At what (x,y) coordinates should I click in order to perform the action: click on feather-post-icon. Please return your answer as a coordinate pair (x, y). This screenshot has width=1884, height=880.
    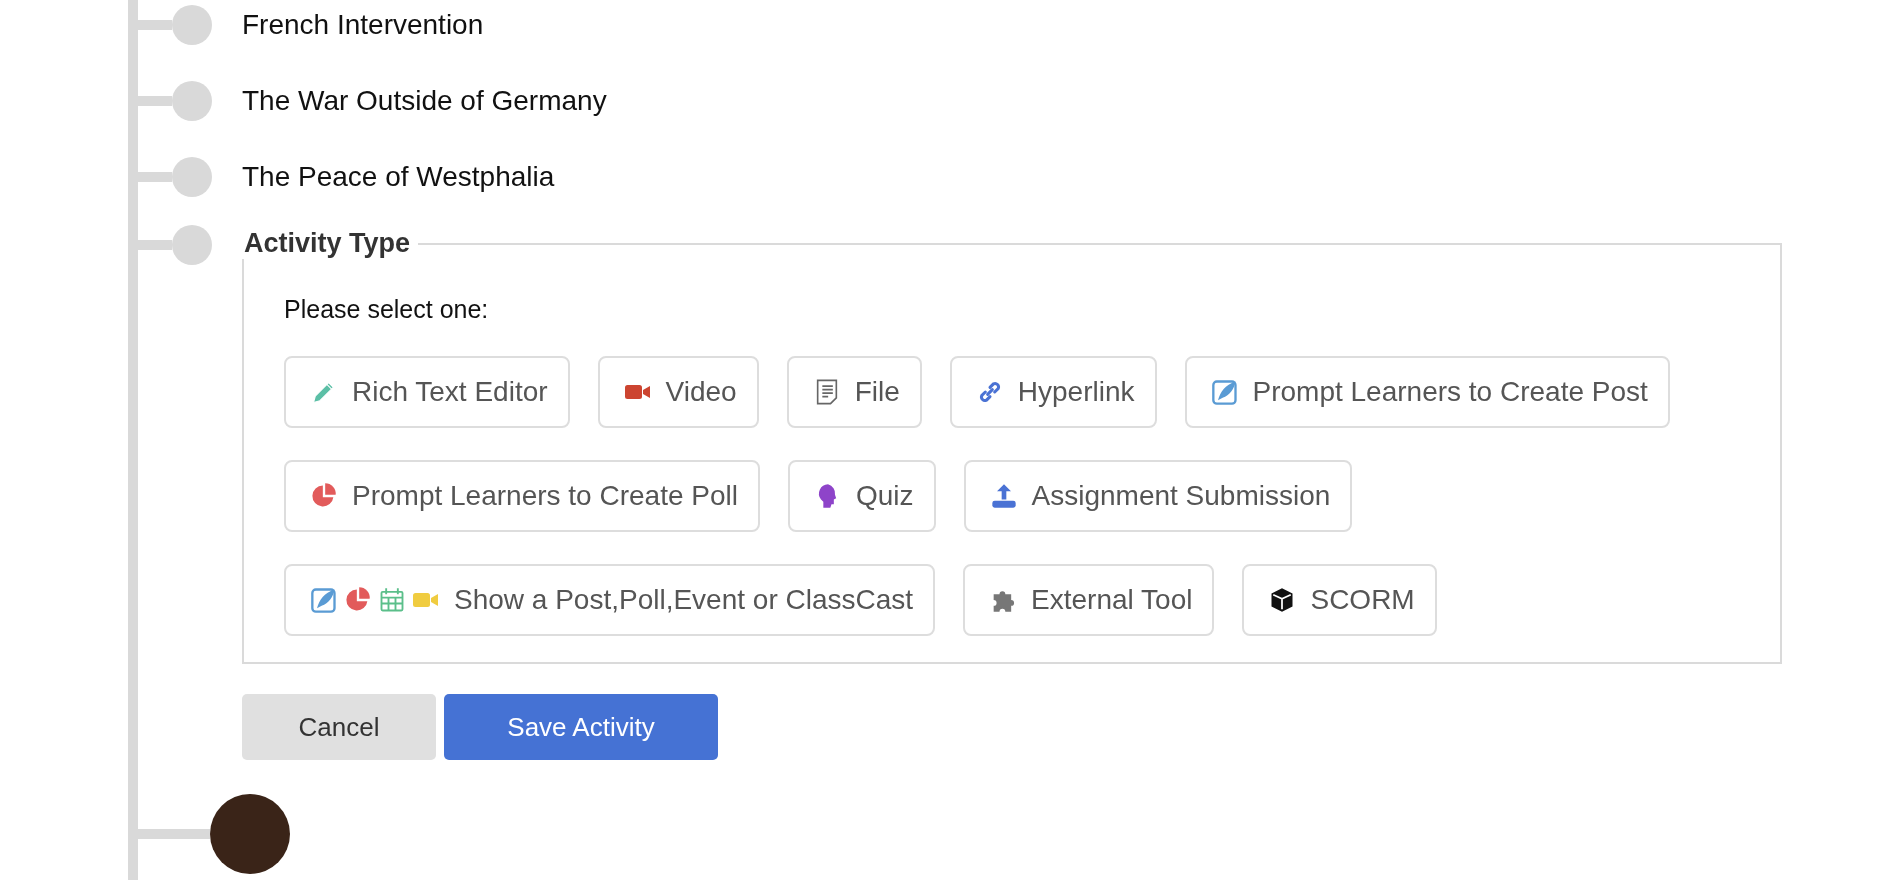
    Looking at the image, I should click on (1224, 392).